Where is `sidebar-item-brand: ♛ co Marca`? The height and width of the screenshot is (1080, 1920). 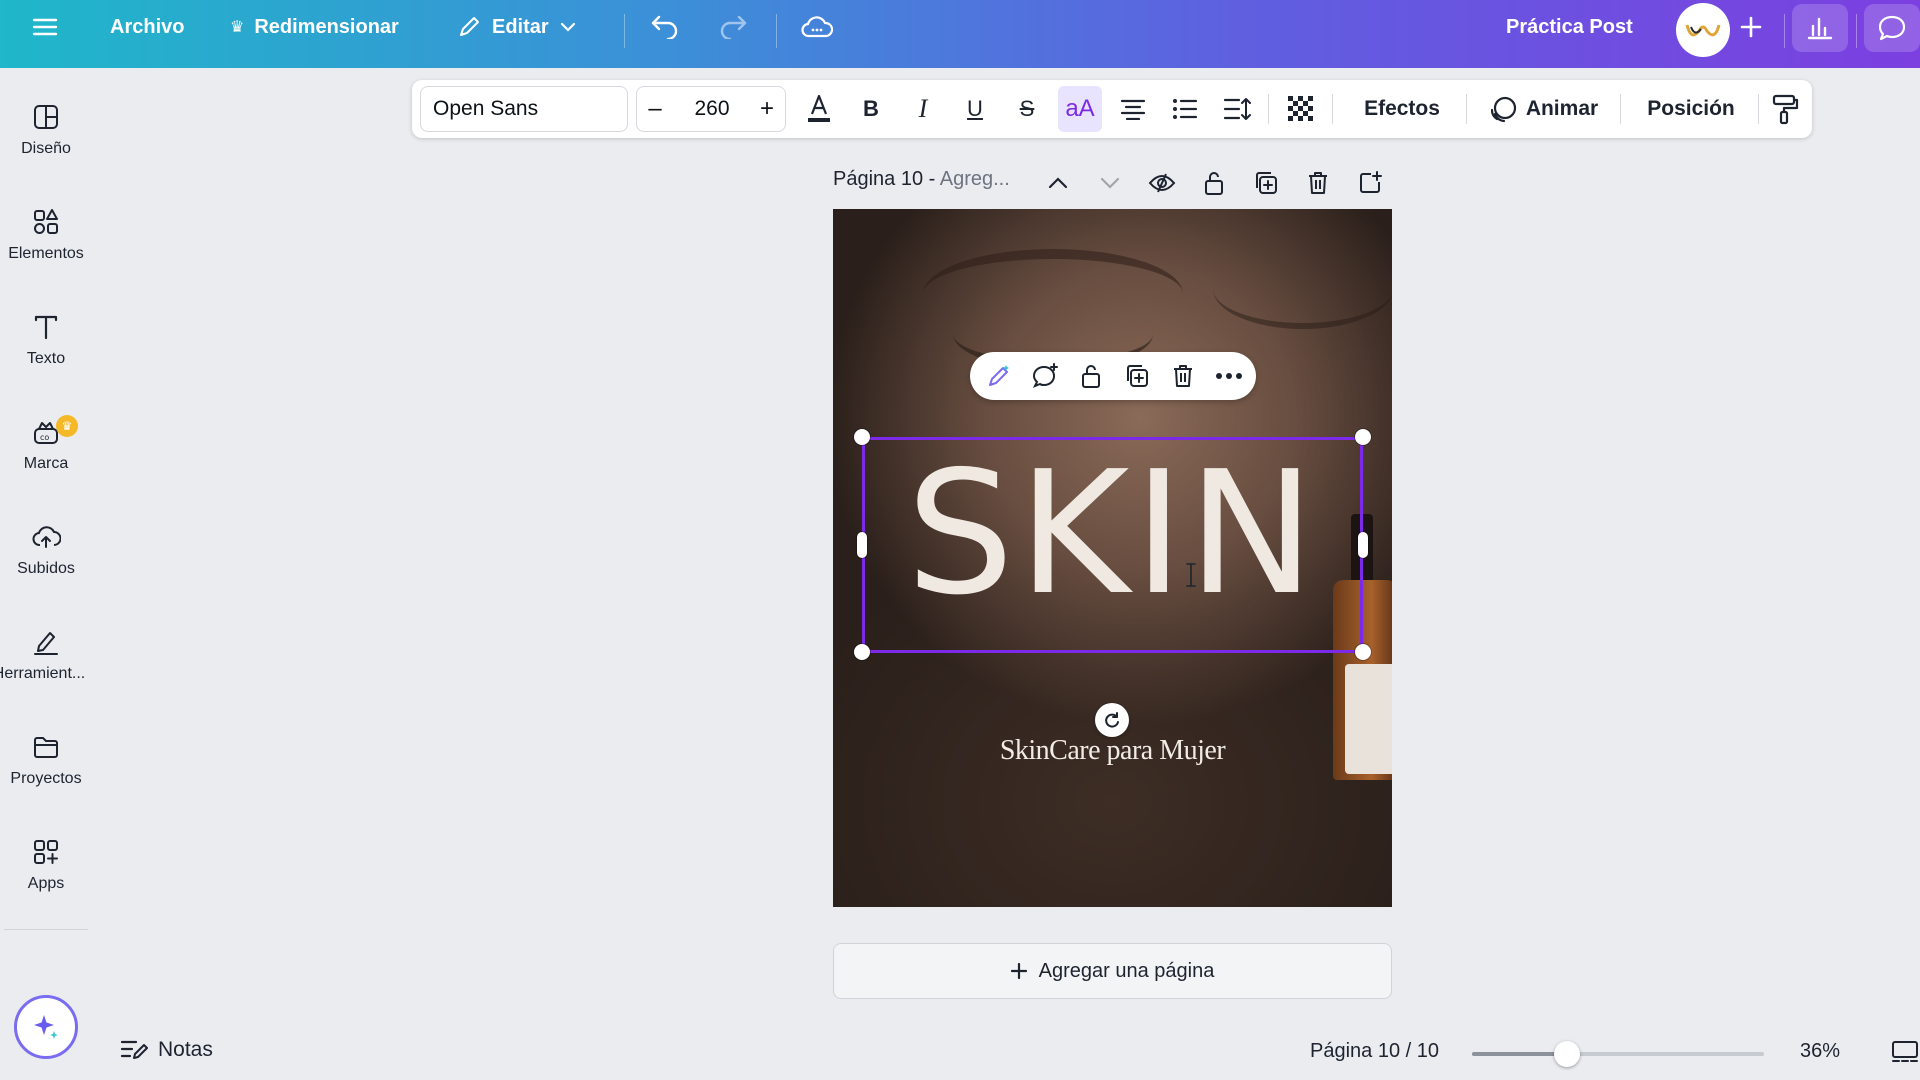 sidebar-item-brand: ♛ co Marca is located at coordinates (46, 461).